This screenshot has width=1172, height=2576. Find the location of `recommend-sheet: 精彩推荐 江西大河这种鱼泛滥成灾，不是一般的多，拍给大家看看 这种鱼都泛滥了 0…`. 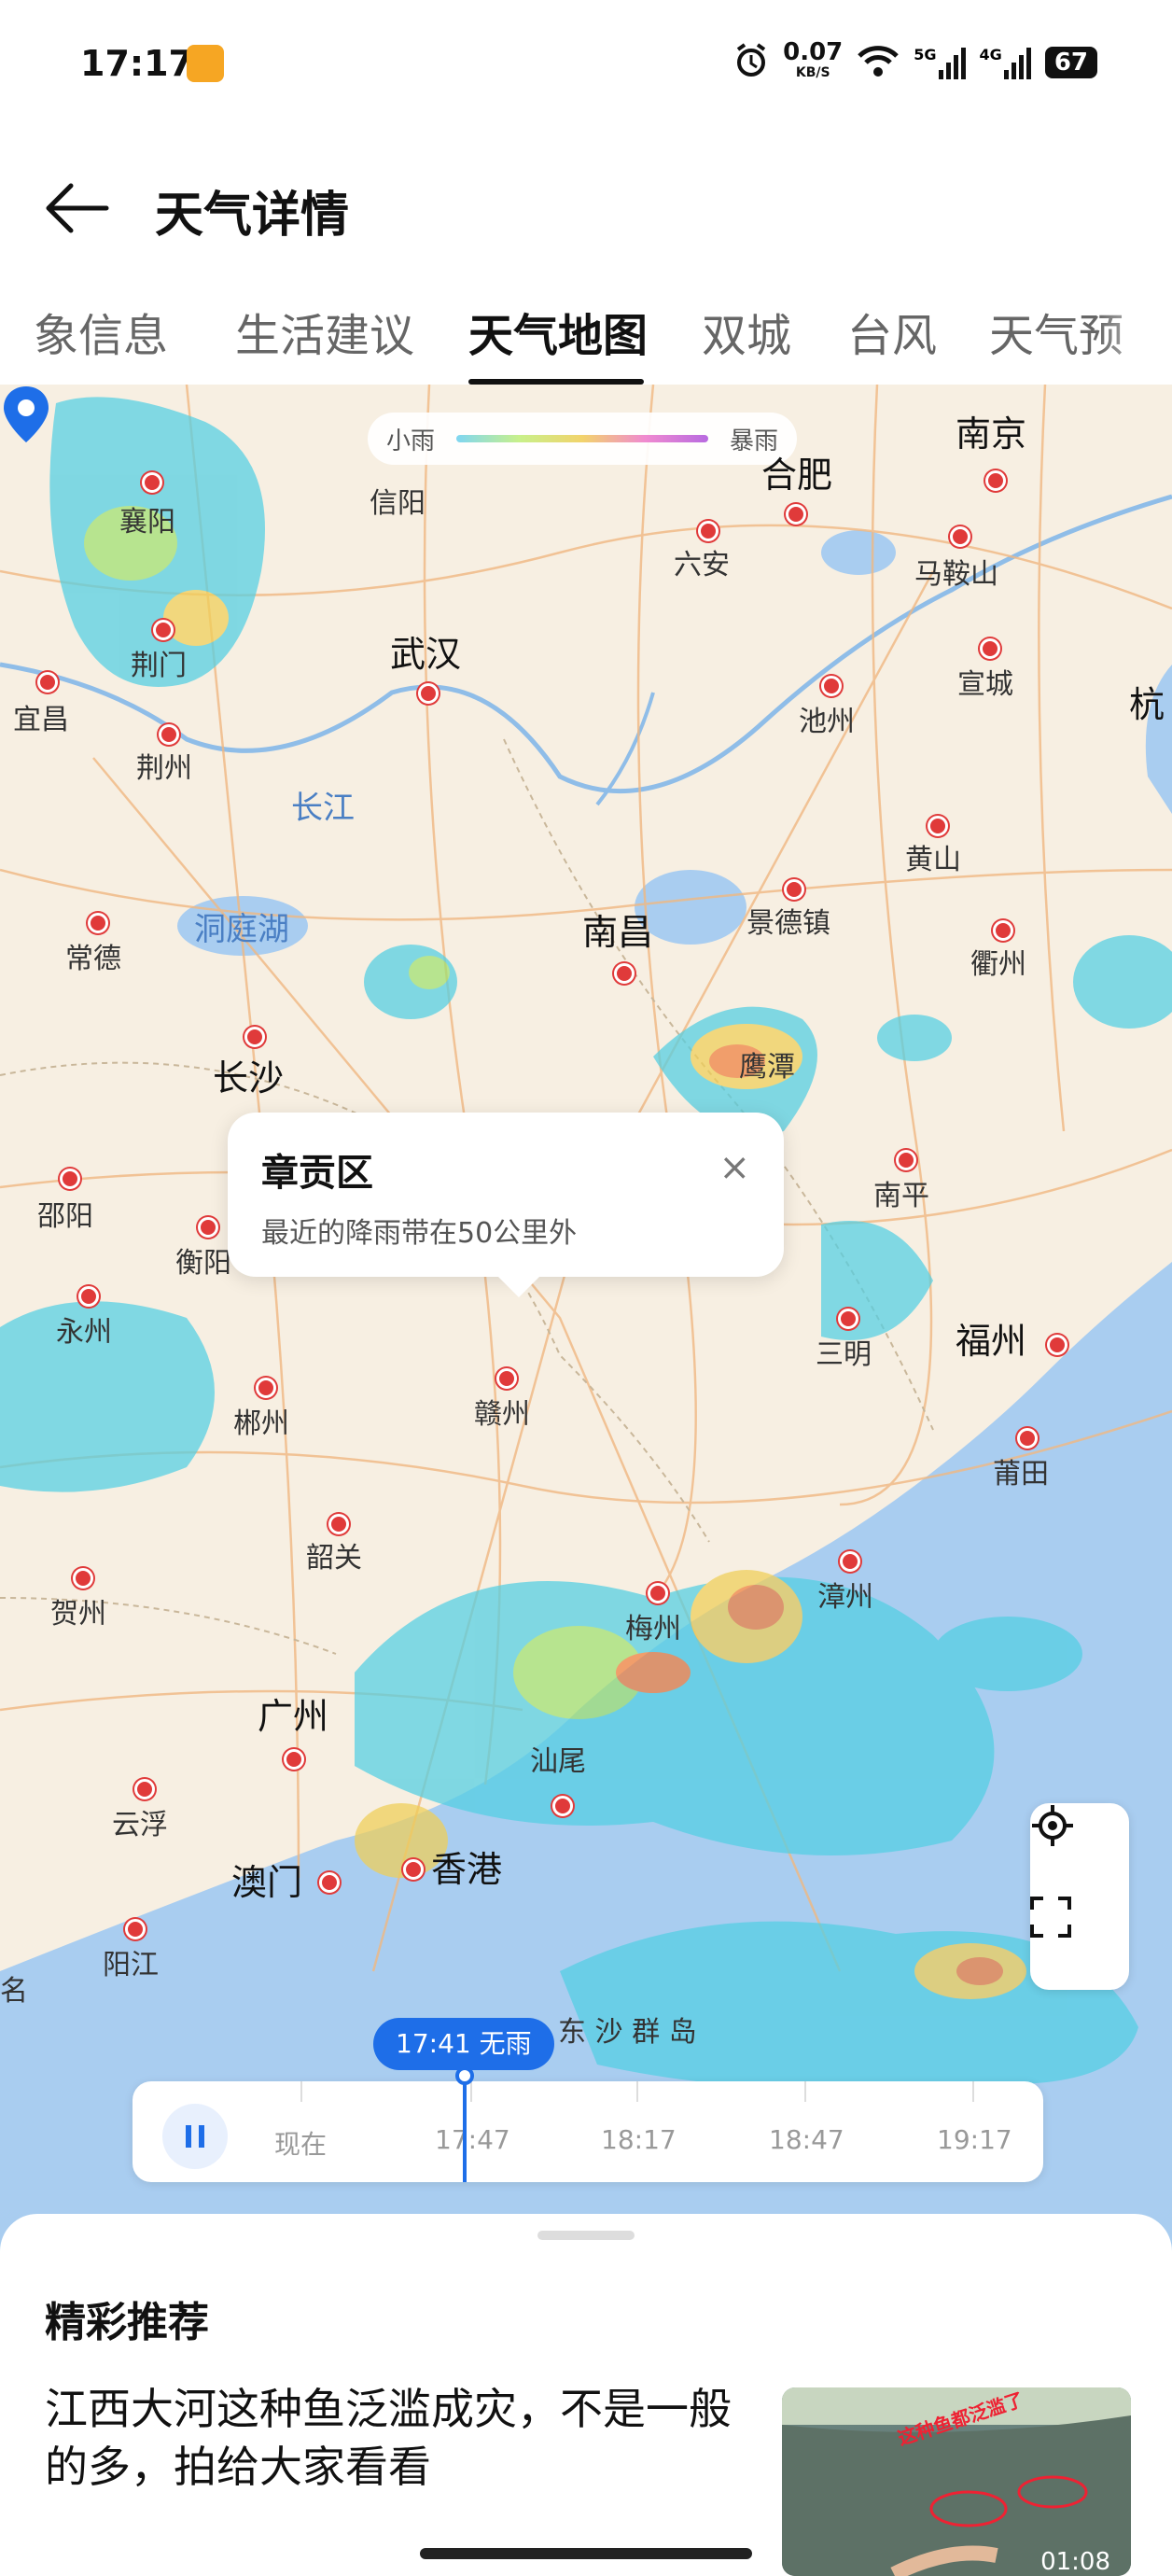

recommend-sheet: 精彩推荐 江西大河这种鱼泛滥成灾，不是一般的多，拍给大家看看 这种鱼都泛滥了 0… is located at coordinates (586, 2395).